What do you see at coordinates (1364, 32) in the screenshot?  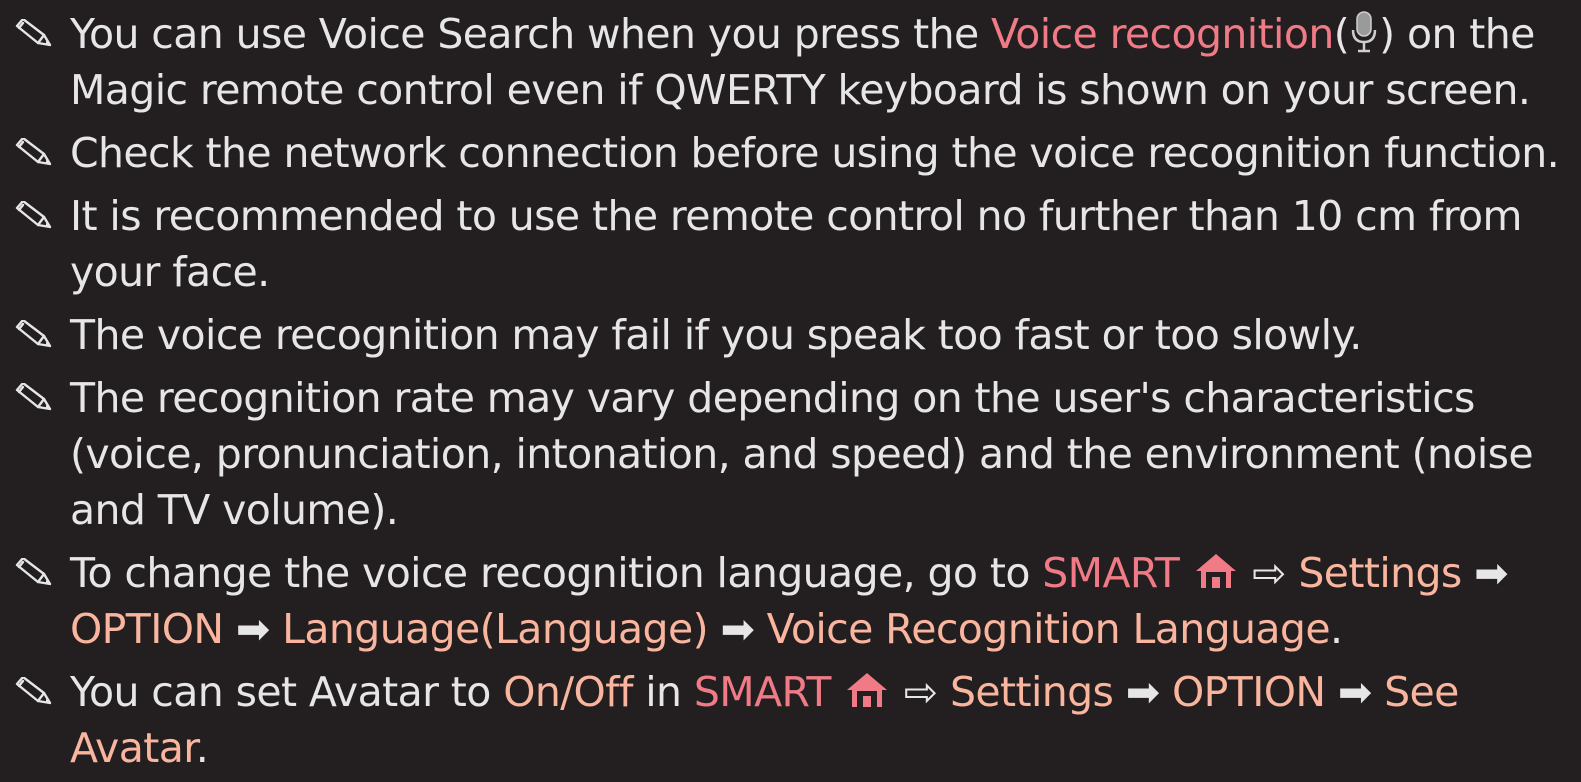 I see `microphone-icon` at bounding box center [1364, 32].